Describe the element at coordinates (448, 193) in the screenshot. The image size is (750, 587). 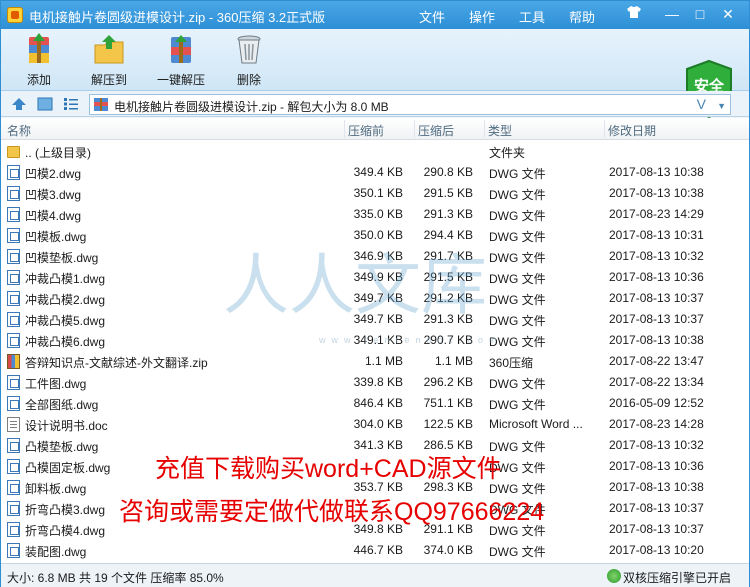
I see `file-compressed-size: 291.5 KB` at that location.